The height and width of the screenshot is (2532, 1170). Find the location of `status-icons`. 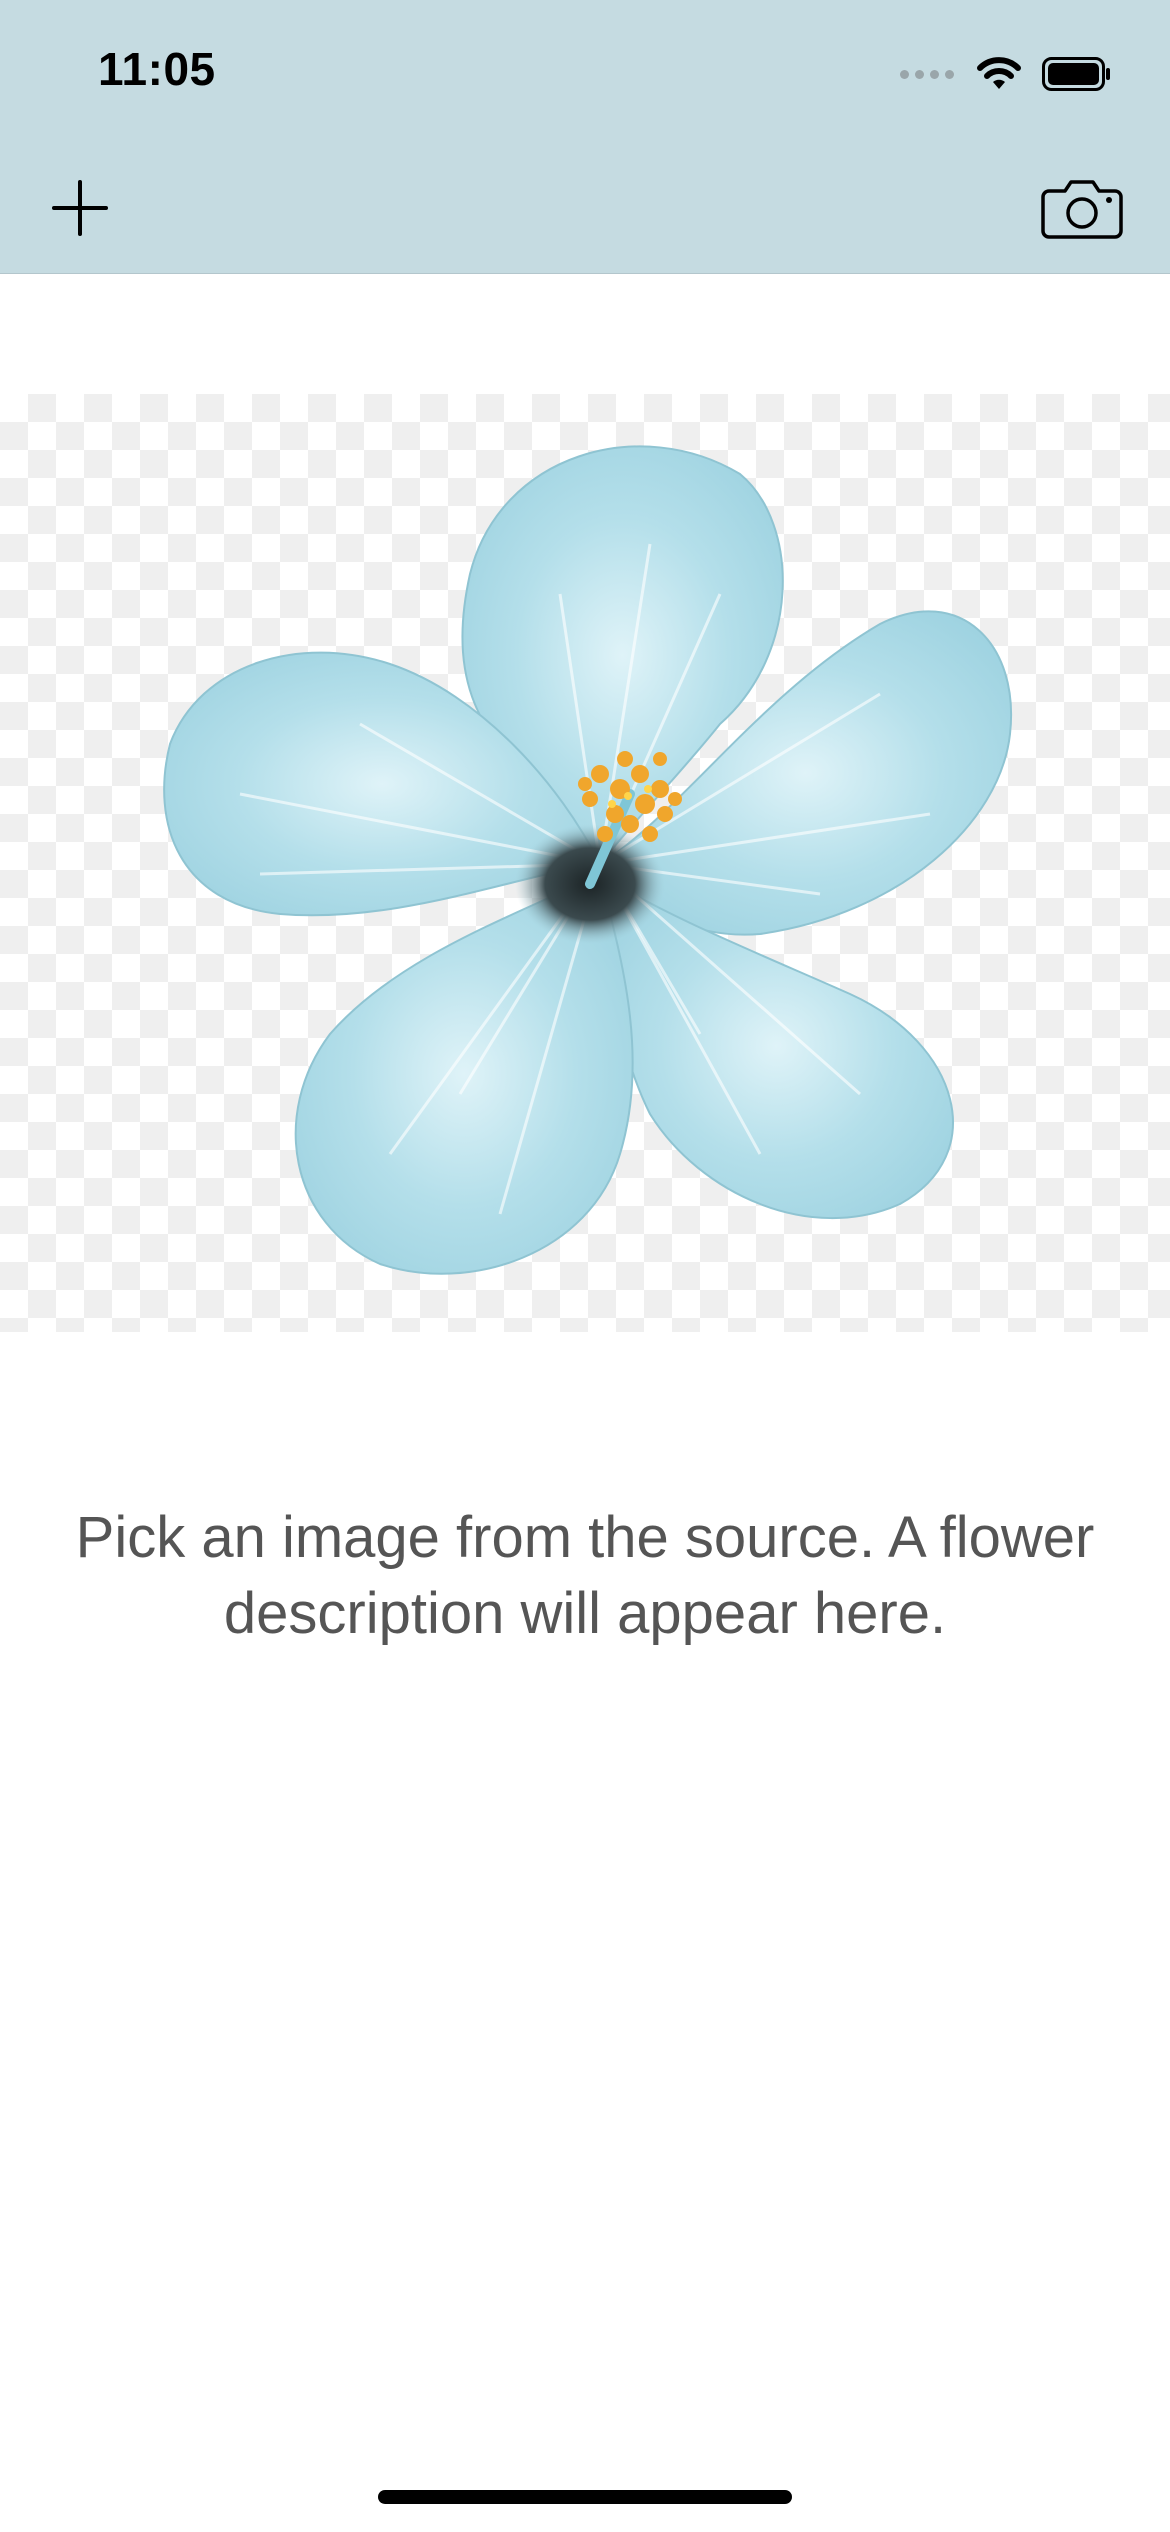

status-icons is located at coordinates (1006, 74).